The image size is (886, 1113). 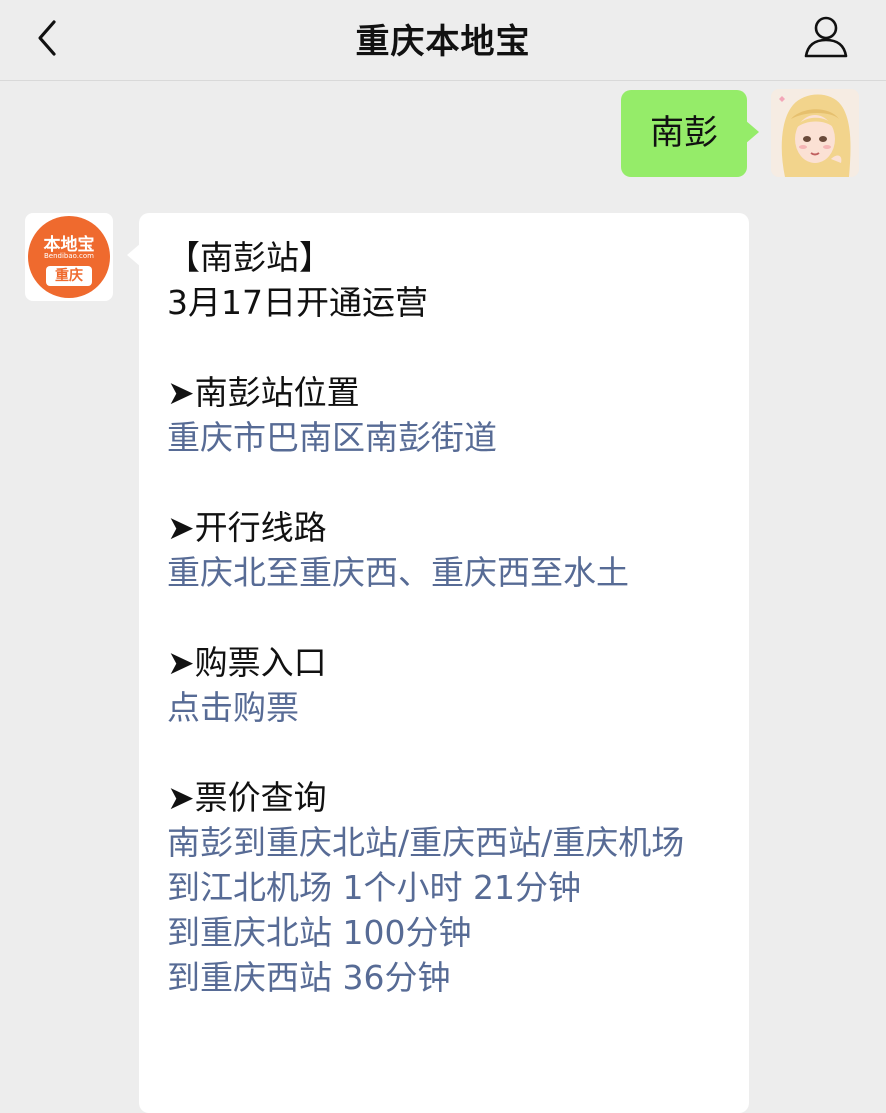 I want to click on routes-link: 重庆北至重庆西、重庆西至水土, so click(x=447, y=572).